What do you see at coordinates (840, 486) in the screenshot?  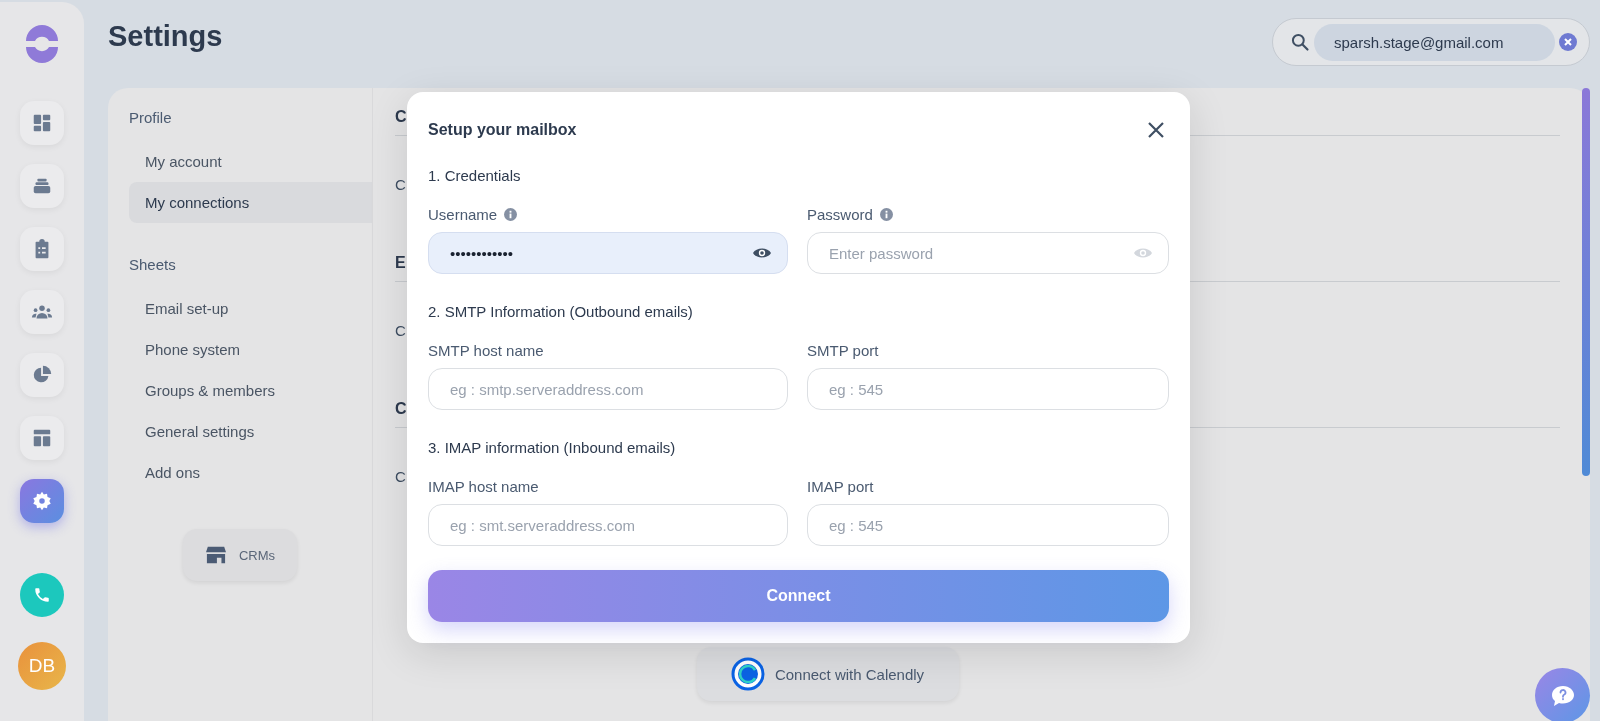 I see `field-label: IMAP port` at bounding box center [840, 486].